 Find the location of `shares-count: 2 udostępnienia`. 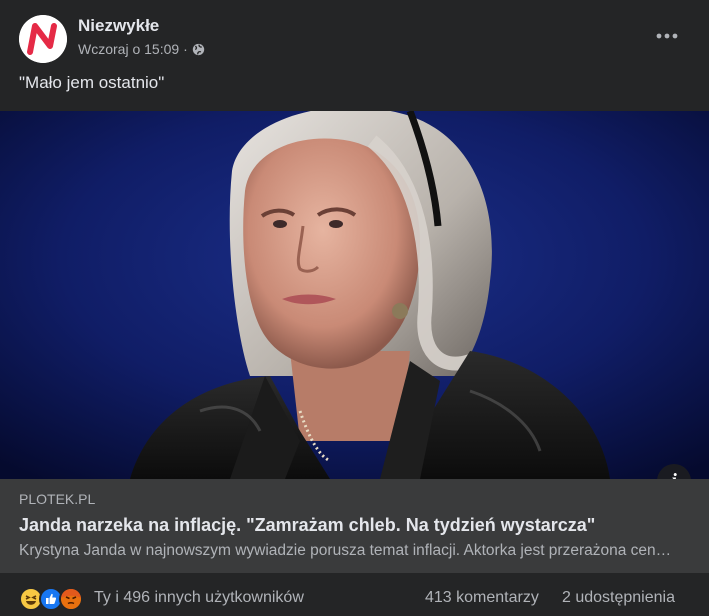

shares-count: 2 udostępnienia is located at coordinates (618, 598).